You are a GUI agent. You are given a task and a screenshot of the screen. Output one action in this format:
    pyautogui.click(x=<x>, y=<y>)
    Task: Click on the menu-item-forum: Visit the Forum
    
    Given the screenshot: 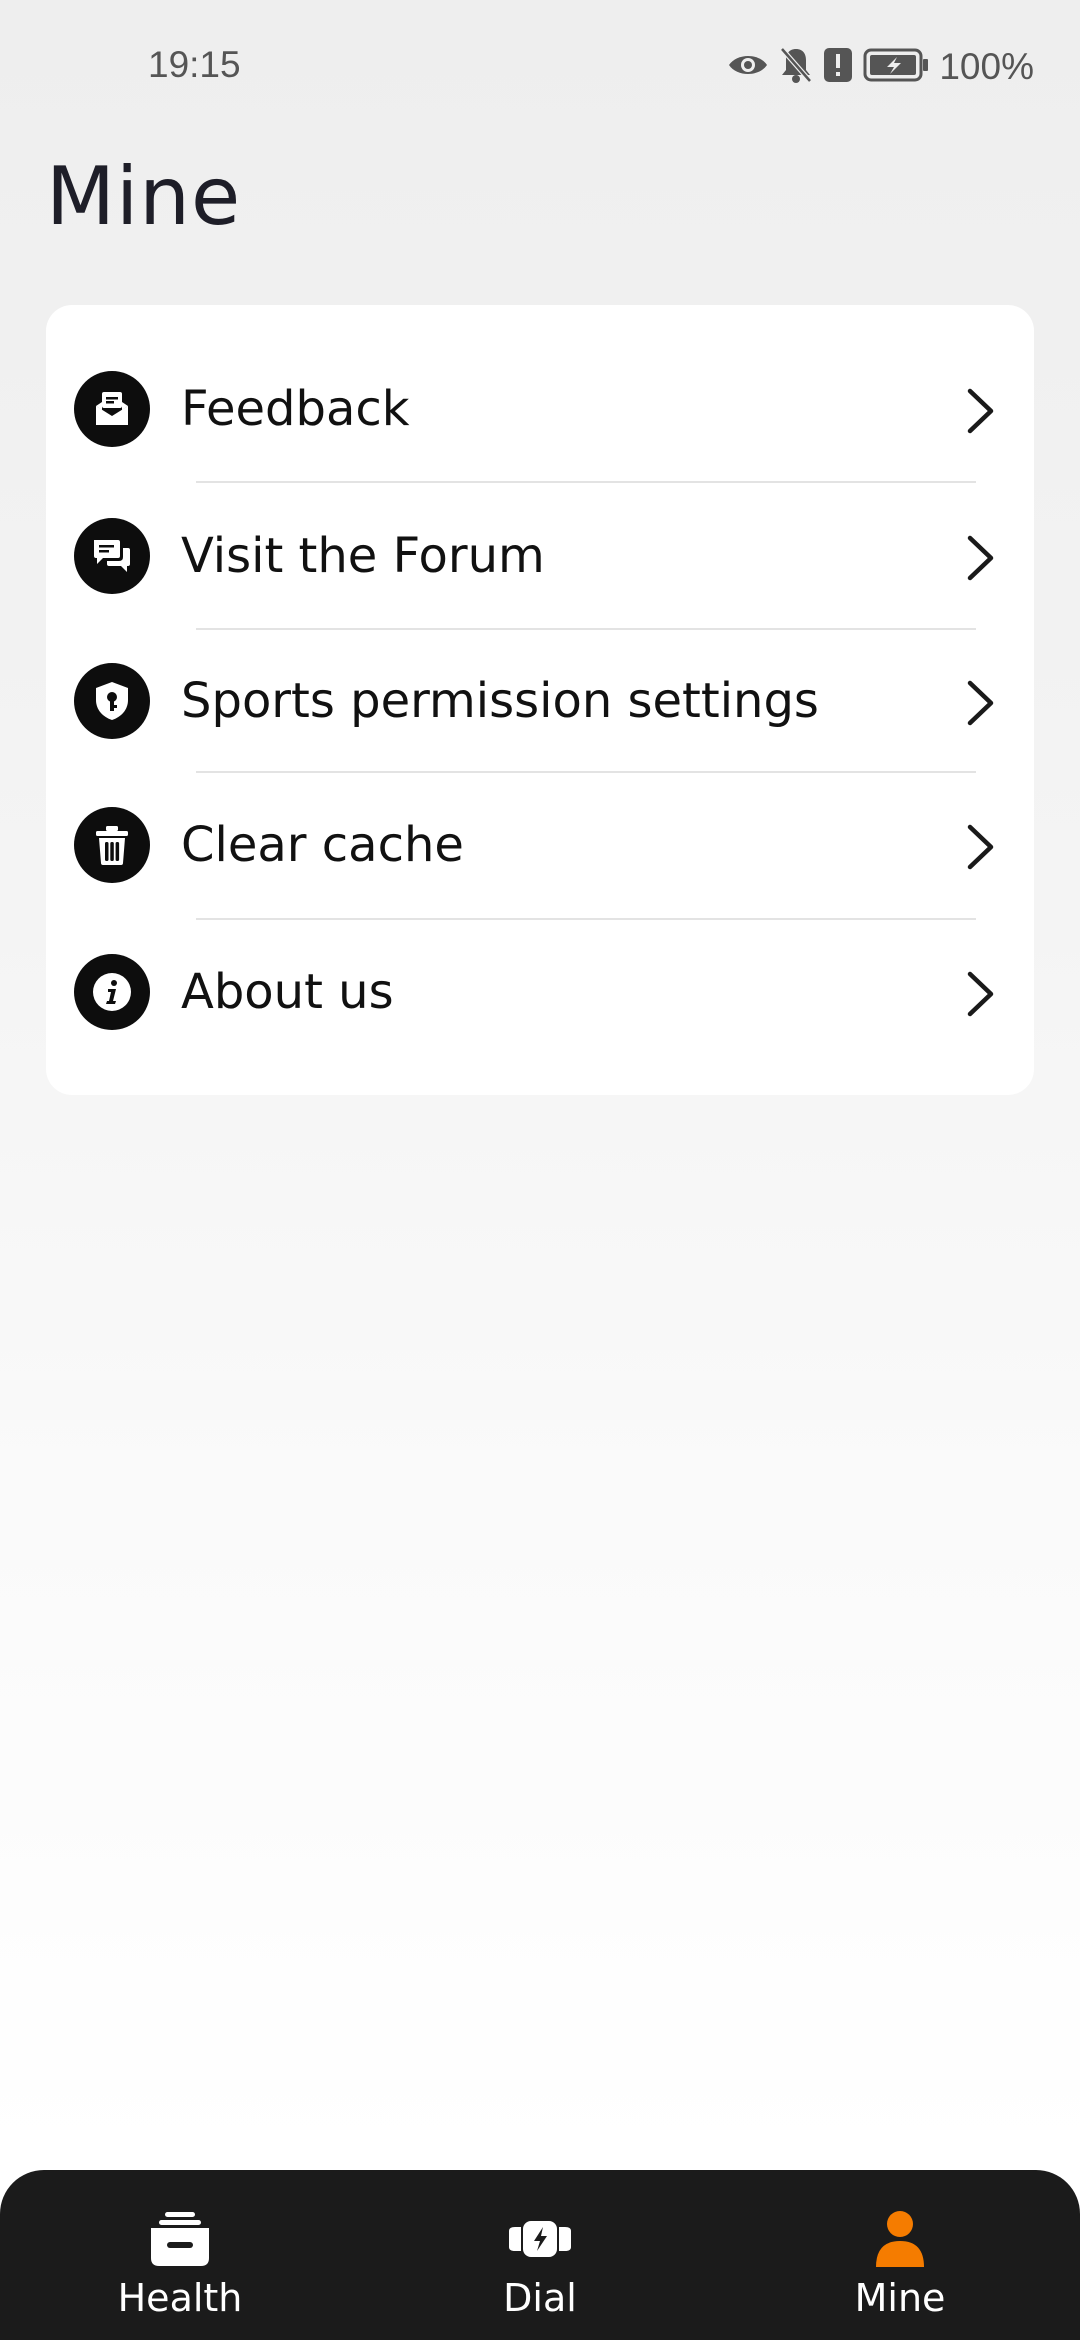 What is the action you would take?
    pyautogui.click(x=540, y=555)
    